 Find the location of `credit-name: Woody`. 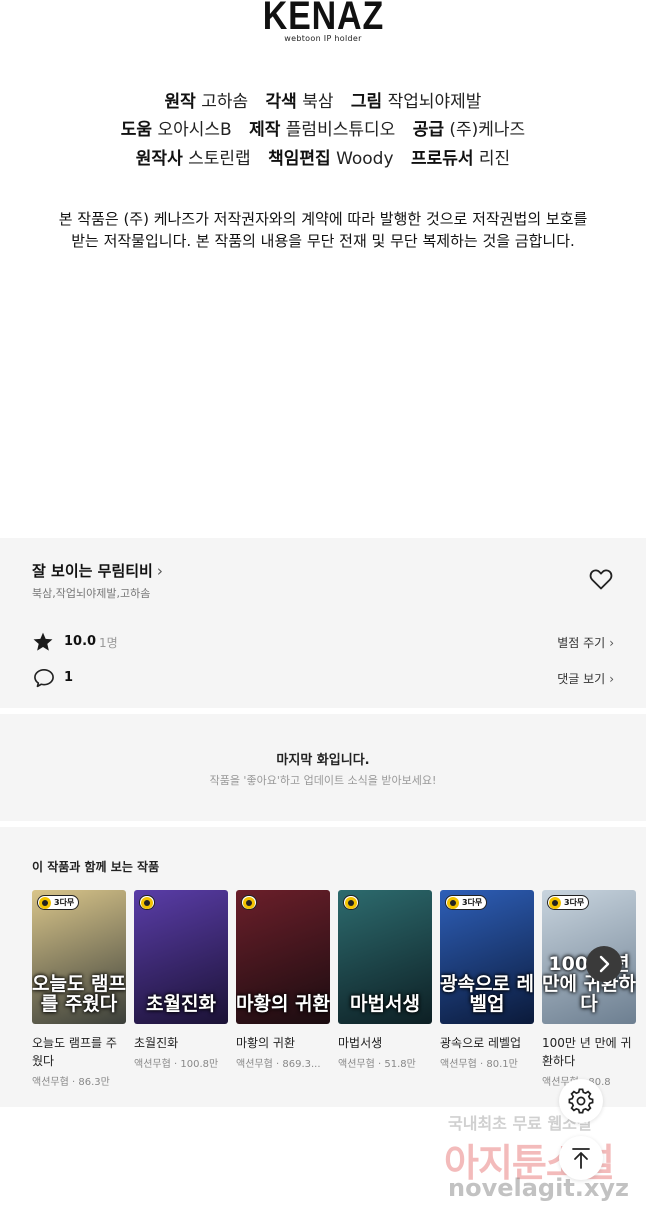

credit-name: Woody is located at coordinates (365, 159).